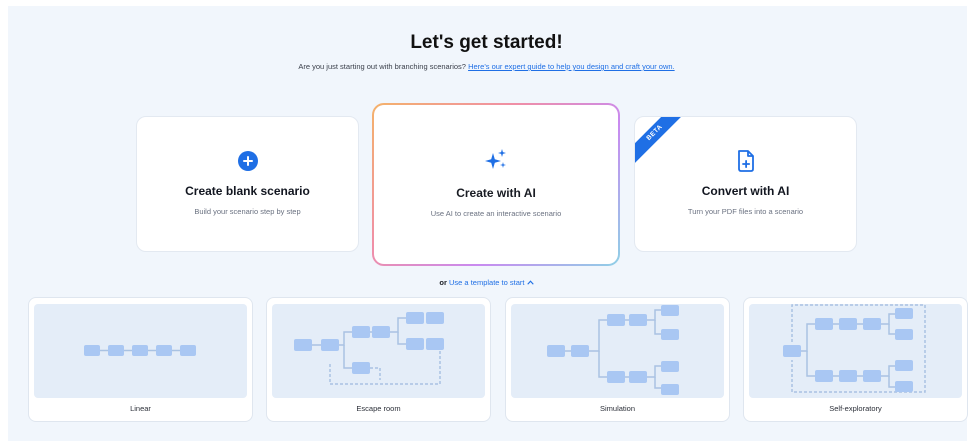  Describe the element at coordinates (378, 408) in the screenshot. I see `template-label: Escape room` at that location.